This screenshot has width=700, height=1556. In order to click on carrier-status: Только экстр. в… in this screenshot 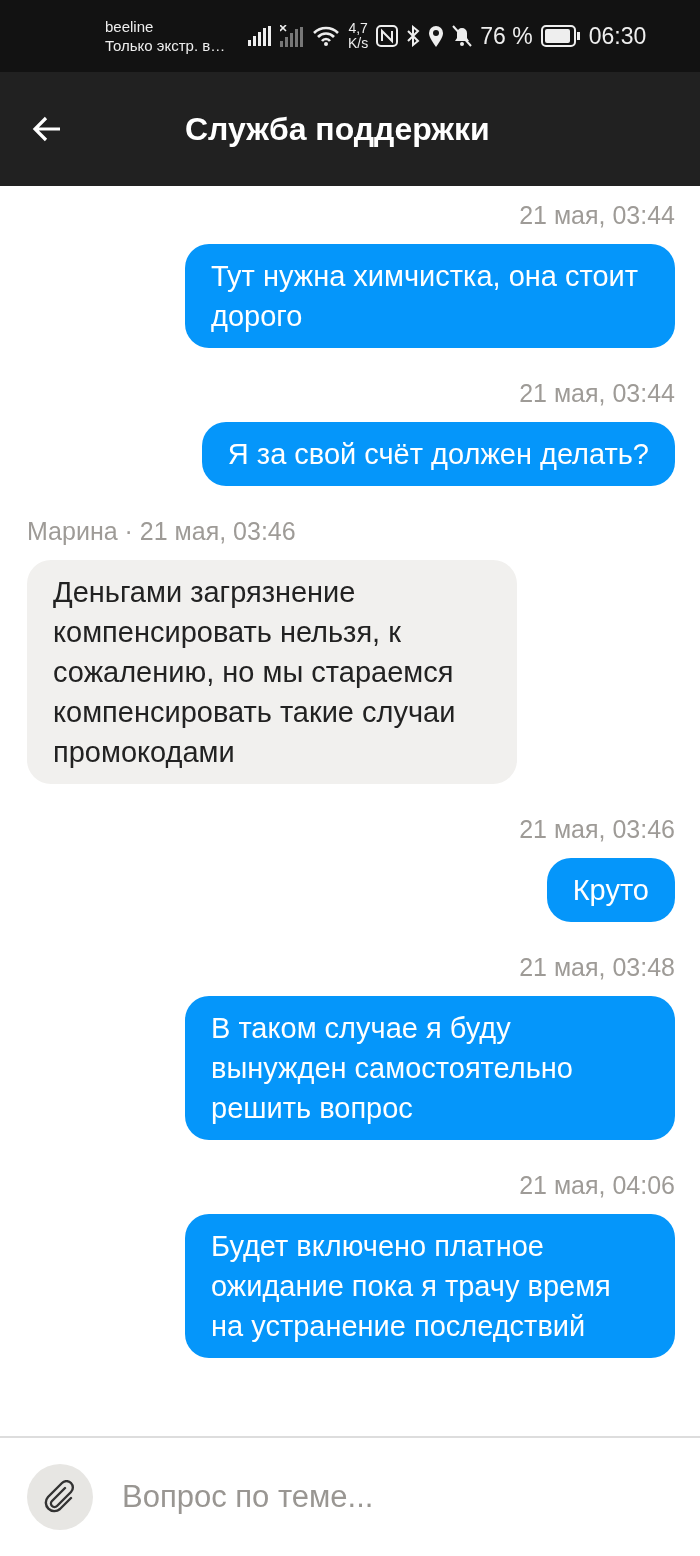, I will do `click(166, 45)`.